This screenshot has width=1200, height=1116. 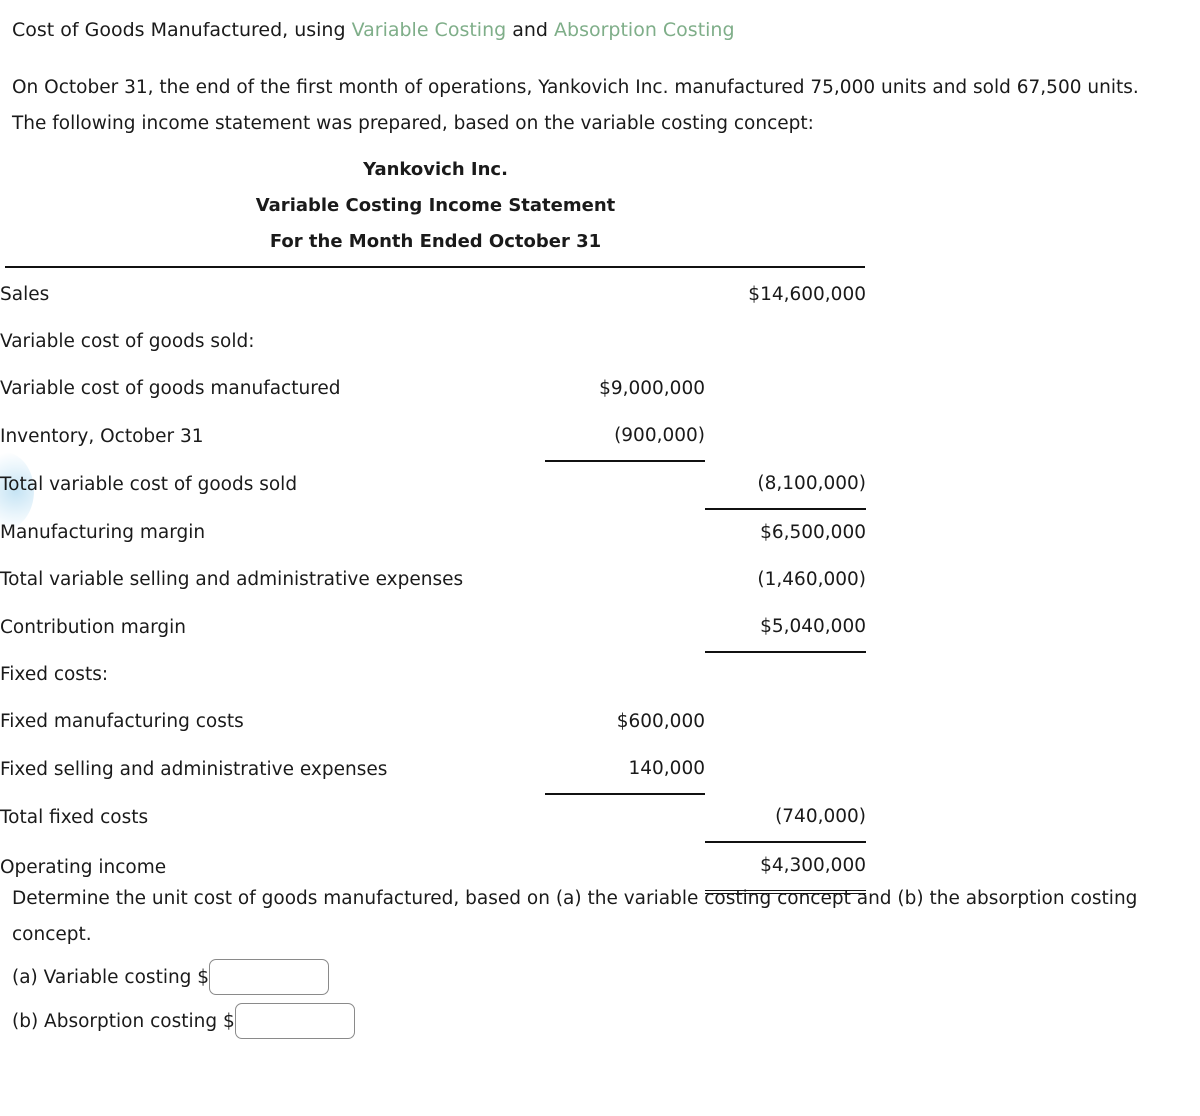 I want to click on row-label: Sales, so click(x=25, y=294).